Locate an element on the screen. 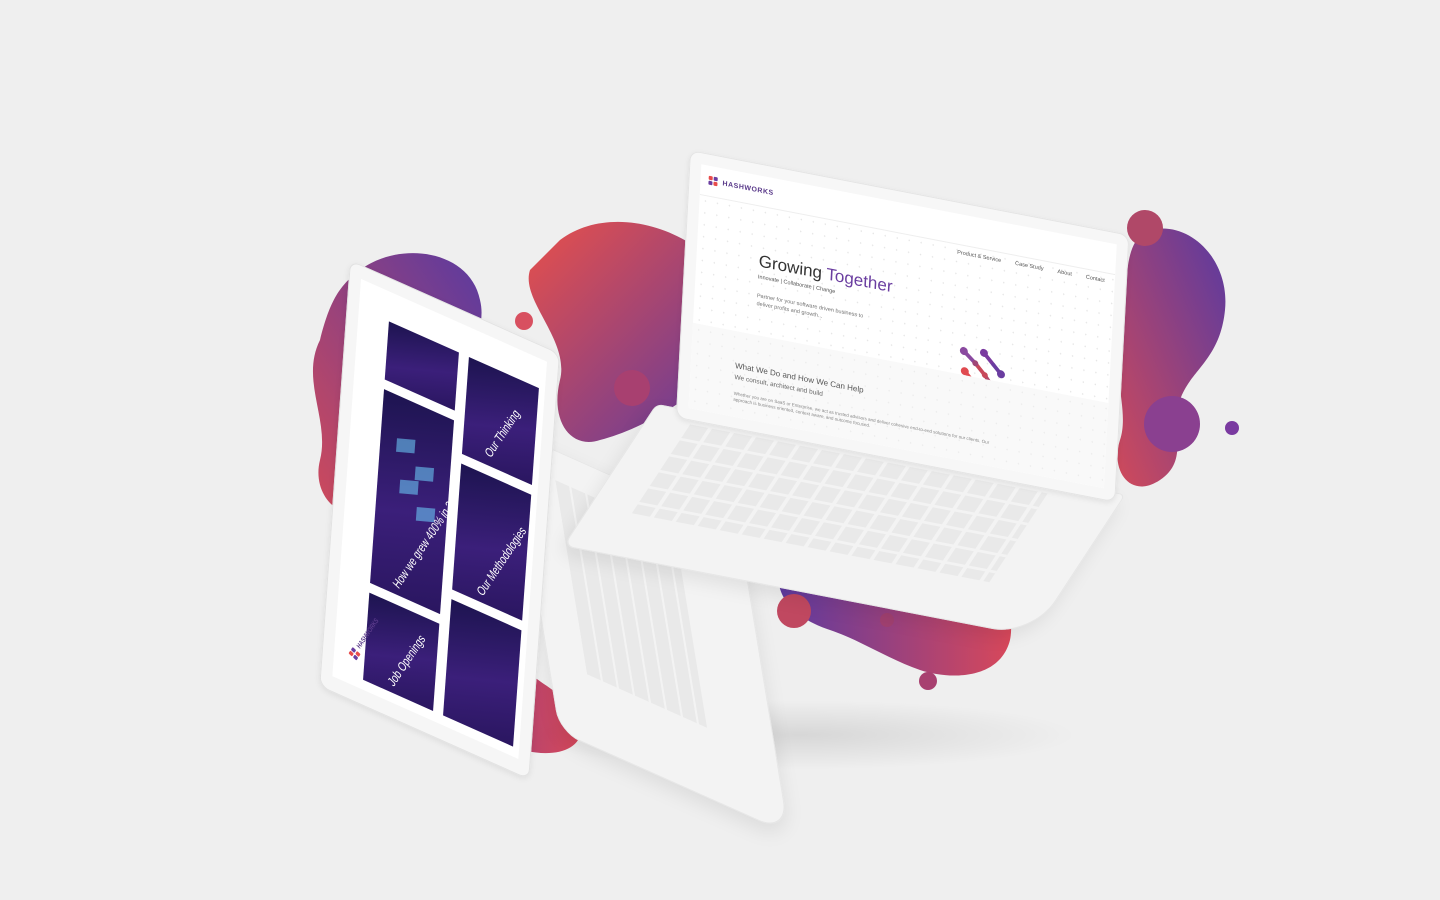 The width and height of the screenshot is (1440, 900). tile-label: Our Methodologies is located at coordinates (502, 562).